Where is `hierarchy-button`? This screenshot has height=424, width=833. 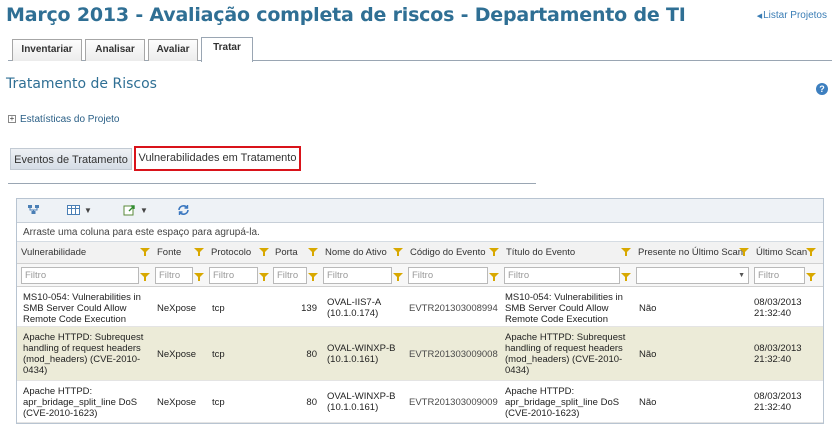
hierarchy-button is located at coordinates (33, 211).